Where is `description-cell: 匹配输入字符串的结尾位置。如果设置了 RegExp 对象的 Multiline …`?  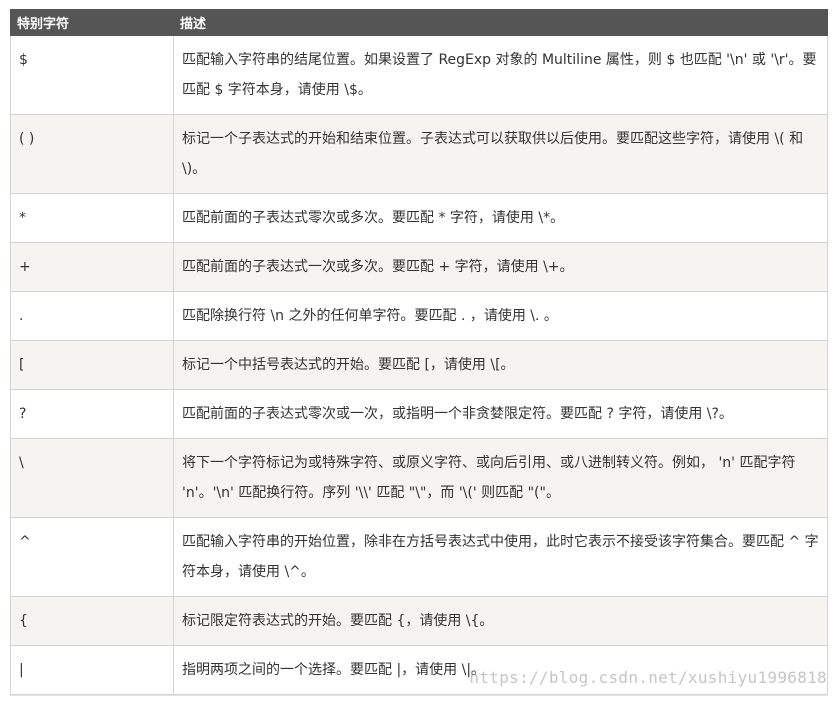
description-cell: 匹配输入字符串的结尾位置。如果设置了 RegExp 对象的 Multiline … is located at coordinates (500, 75).